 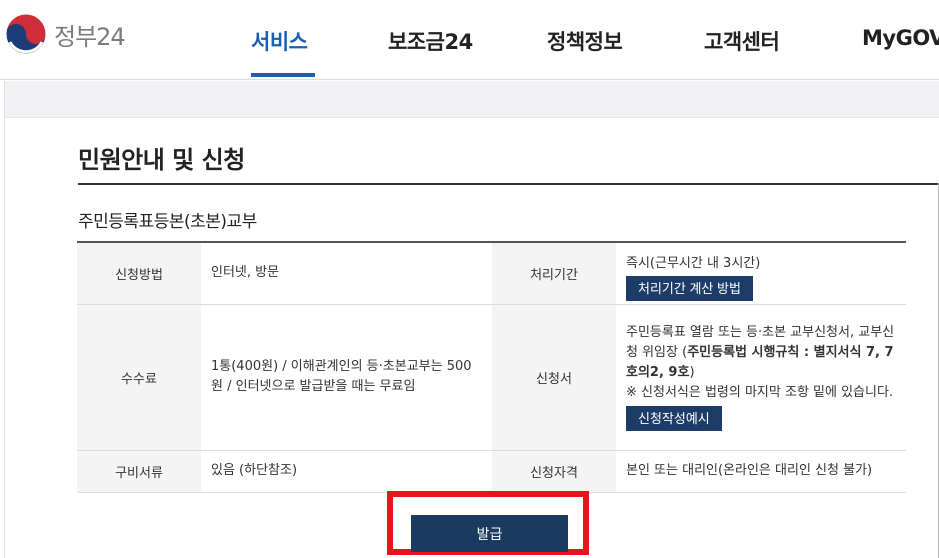 I want to click on logo-text: 정부24, so click(x=90, y=36).